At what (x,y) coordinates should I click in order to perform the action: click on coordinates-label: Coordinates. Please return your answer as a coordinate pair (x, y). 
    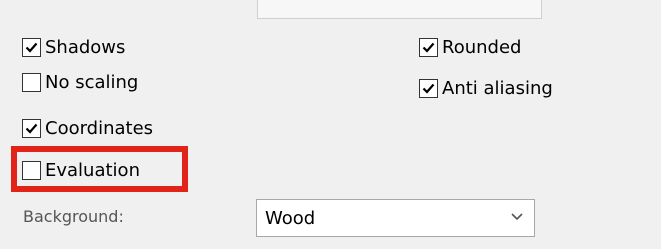
    Looking at the image, I should click on (99, 128).